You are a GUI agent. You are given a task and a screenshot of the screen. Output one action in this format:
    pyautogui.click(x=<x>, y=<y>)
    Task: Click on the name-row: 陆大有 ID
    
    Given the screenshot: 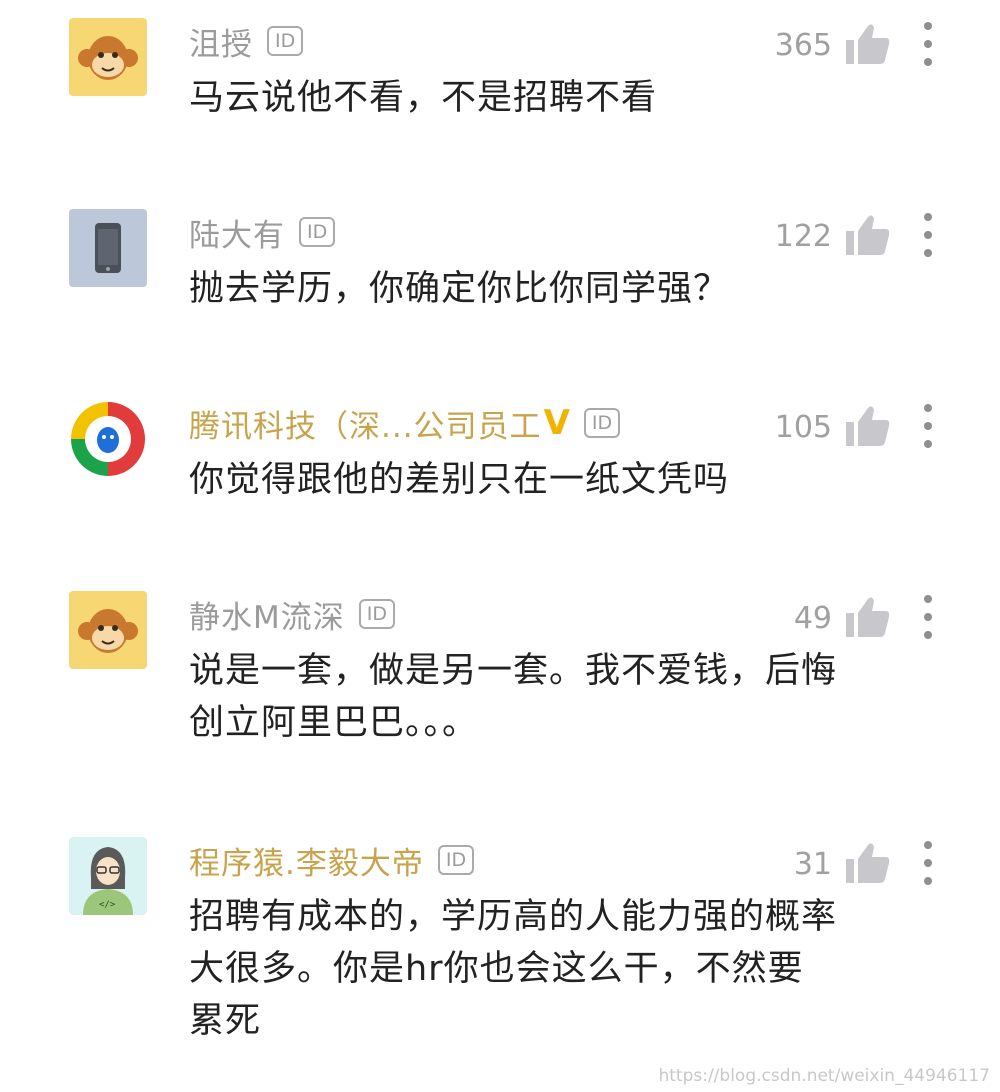 What is the action you would take?
    pyautogui.click(x=262, y=232)
    